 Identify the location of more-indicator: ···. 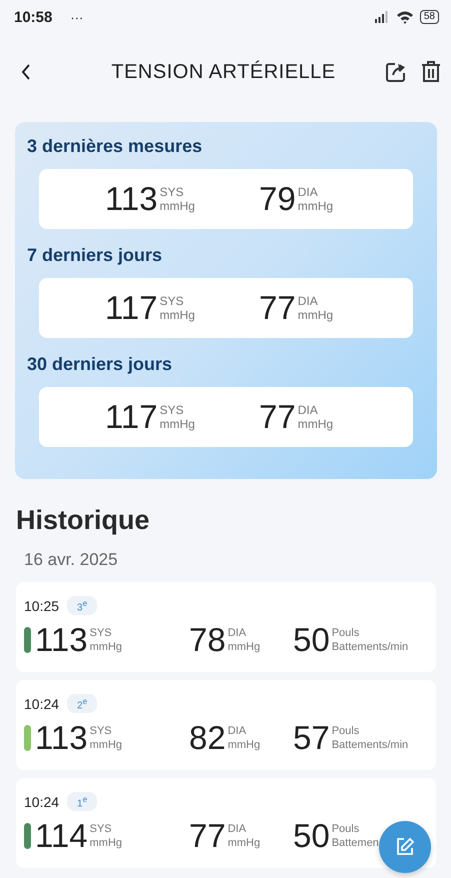
(77, 17).